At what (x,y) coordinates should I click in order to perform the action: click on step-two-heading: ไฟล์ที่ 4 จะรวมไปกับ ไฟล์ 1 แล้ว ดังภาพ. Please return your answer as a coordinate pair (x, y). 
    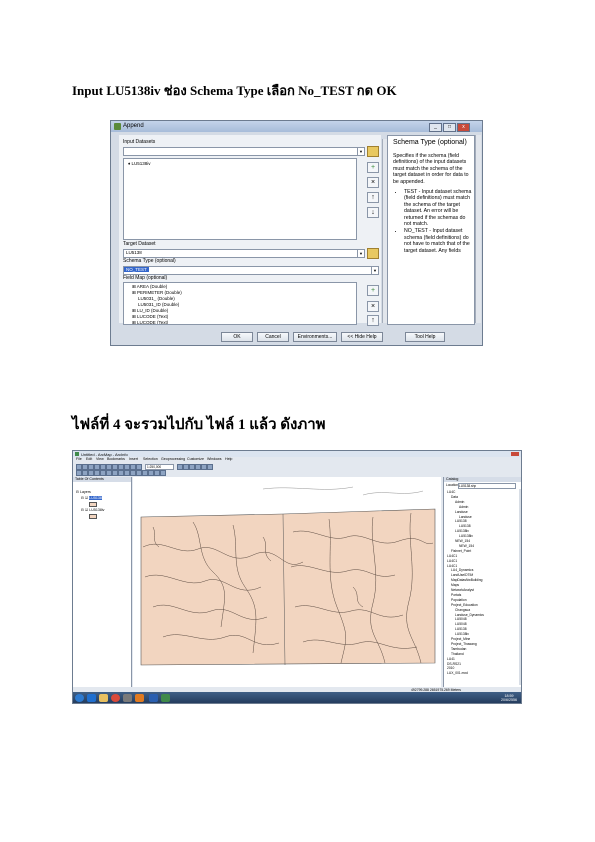
    Looking at the image, I should click on (199, 425).